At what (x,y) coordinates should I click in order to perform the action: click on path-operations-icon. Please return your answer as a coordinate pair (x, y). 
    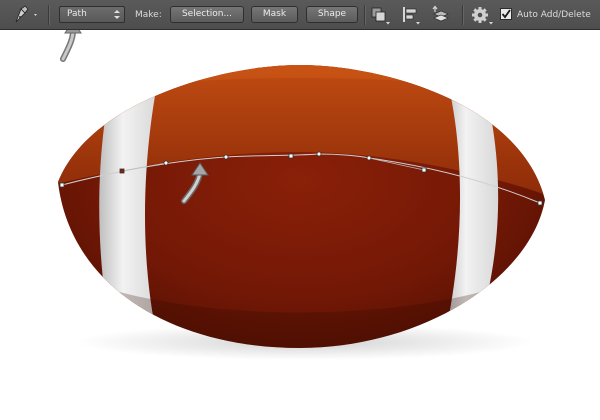
    Looking at the image, I should click on (381, 15).